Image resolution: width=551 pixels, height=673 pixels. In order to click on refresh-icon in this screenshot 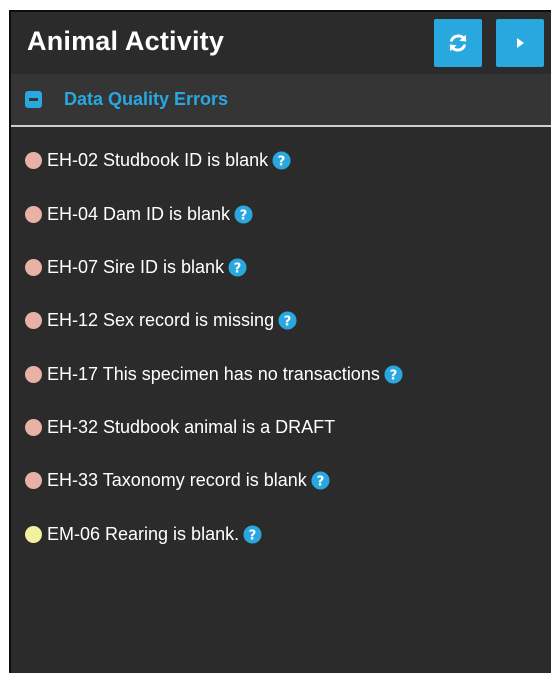, I will do `click(458, 43)`.